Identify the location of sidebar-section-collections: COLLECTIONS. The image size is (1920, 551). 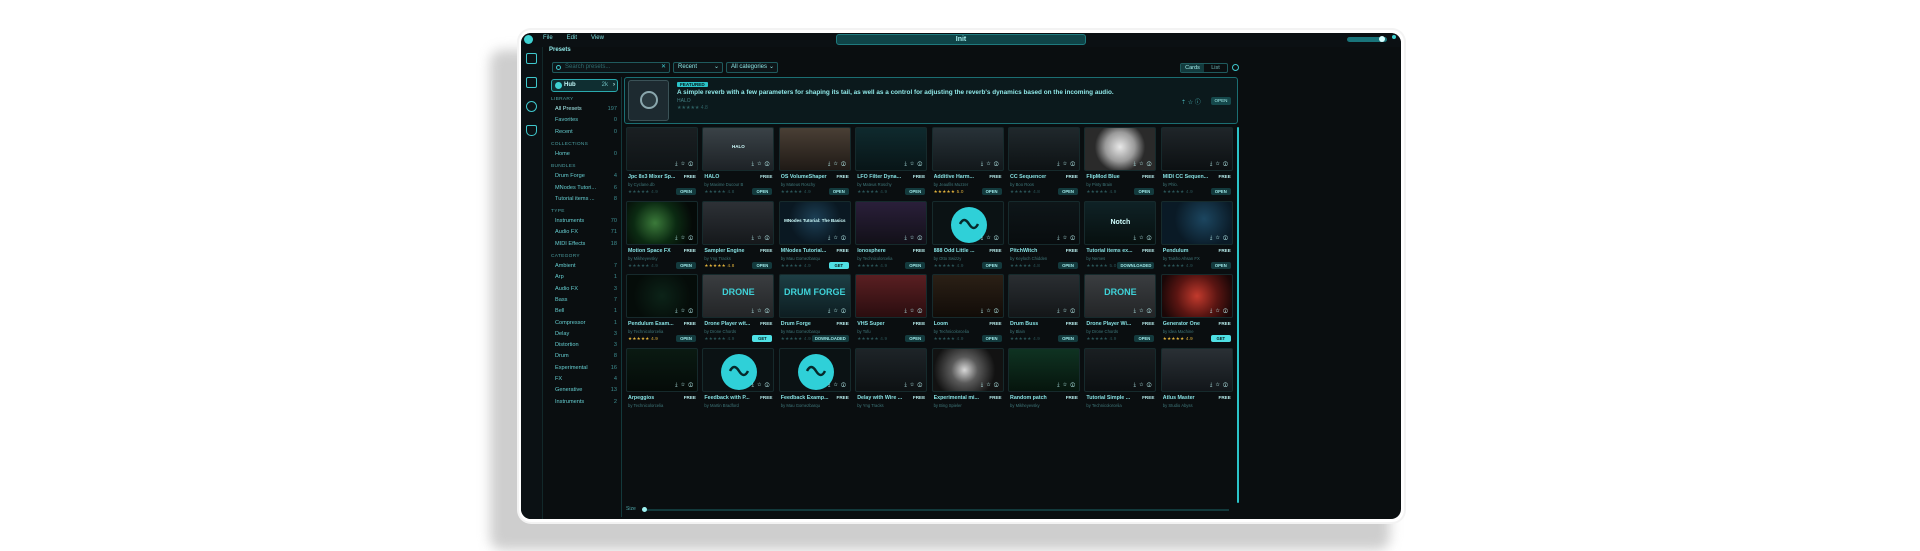
(569, 144).